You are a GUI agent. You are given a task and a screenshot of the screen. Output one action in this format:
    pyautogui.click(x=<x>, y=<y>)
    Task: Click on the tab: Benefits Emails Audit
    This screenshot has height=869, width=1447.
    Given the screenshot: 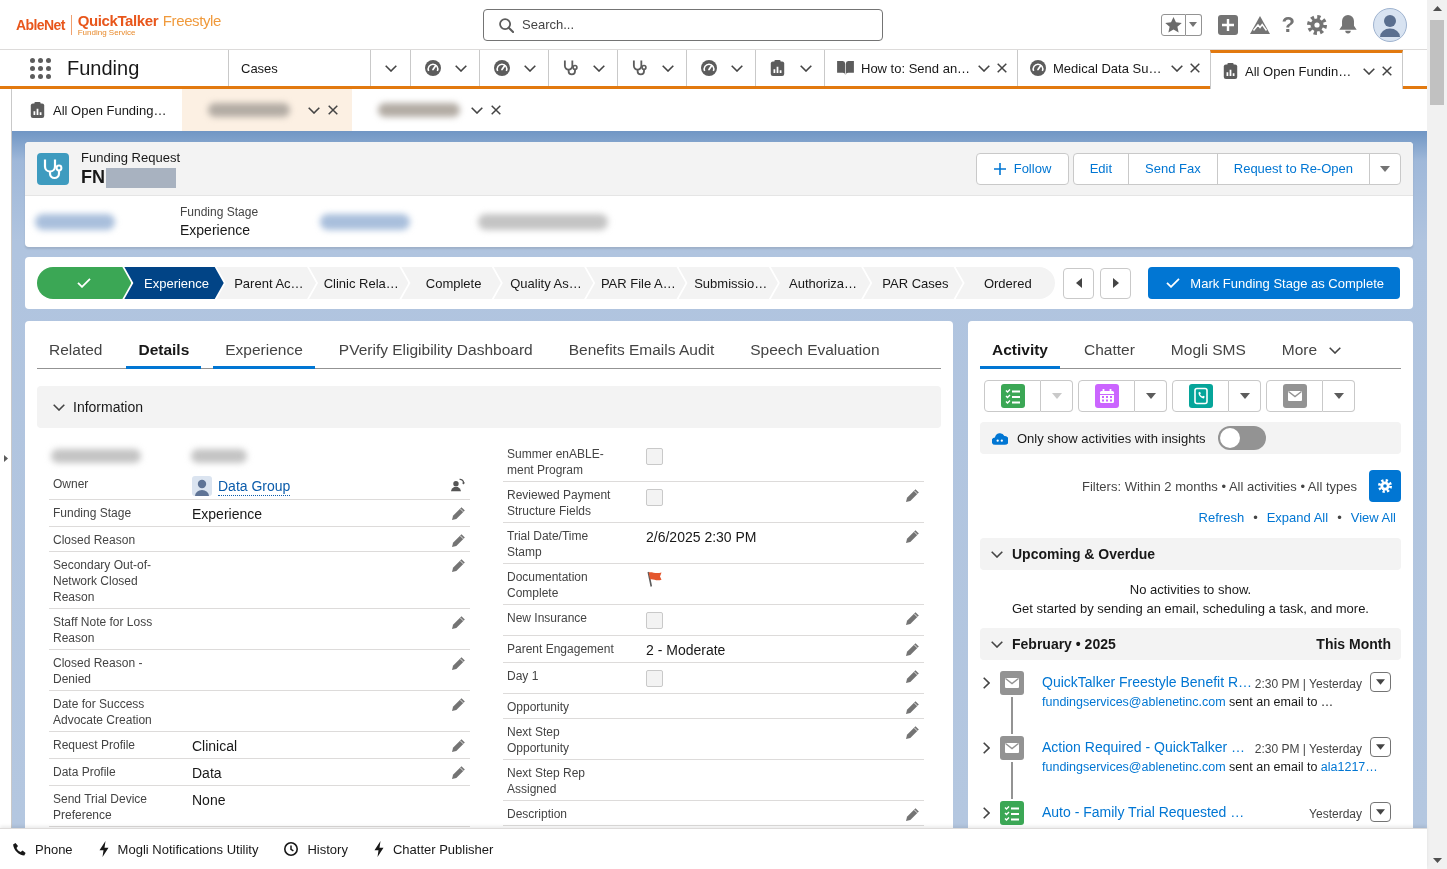 What is the action you would take?
    pyautogui.click(x=641, y=349)
    